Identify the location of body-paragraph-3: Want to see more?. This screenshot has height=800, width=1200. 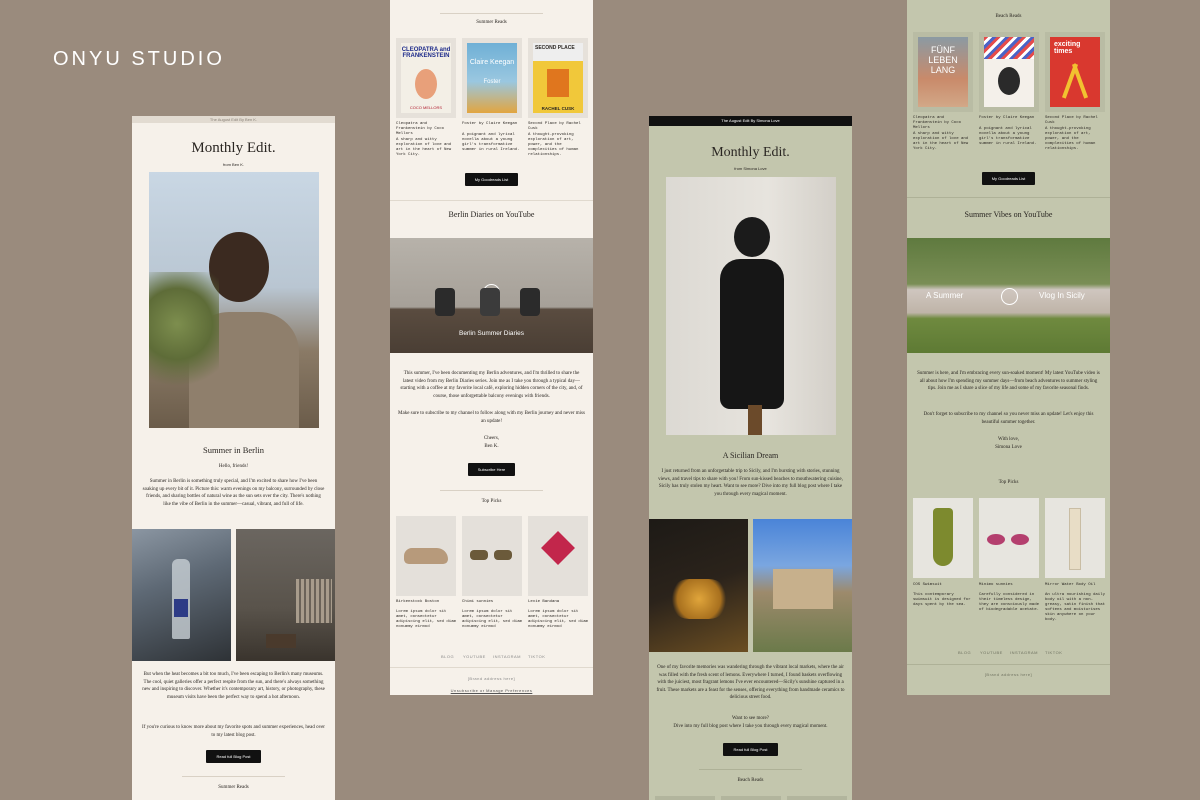
(750, 718).